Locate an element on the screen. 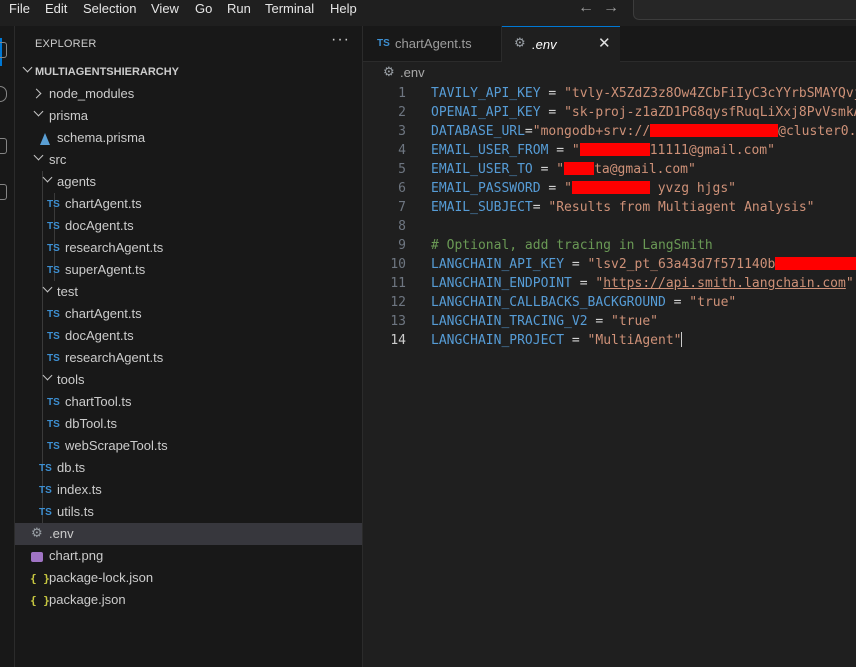  env-key: TAVILY_API_KEY is located at coordinates (486, 93).